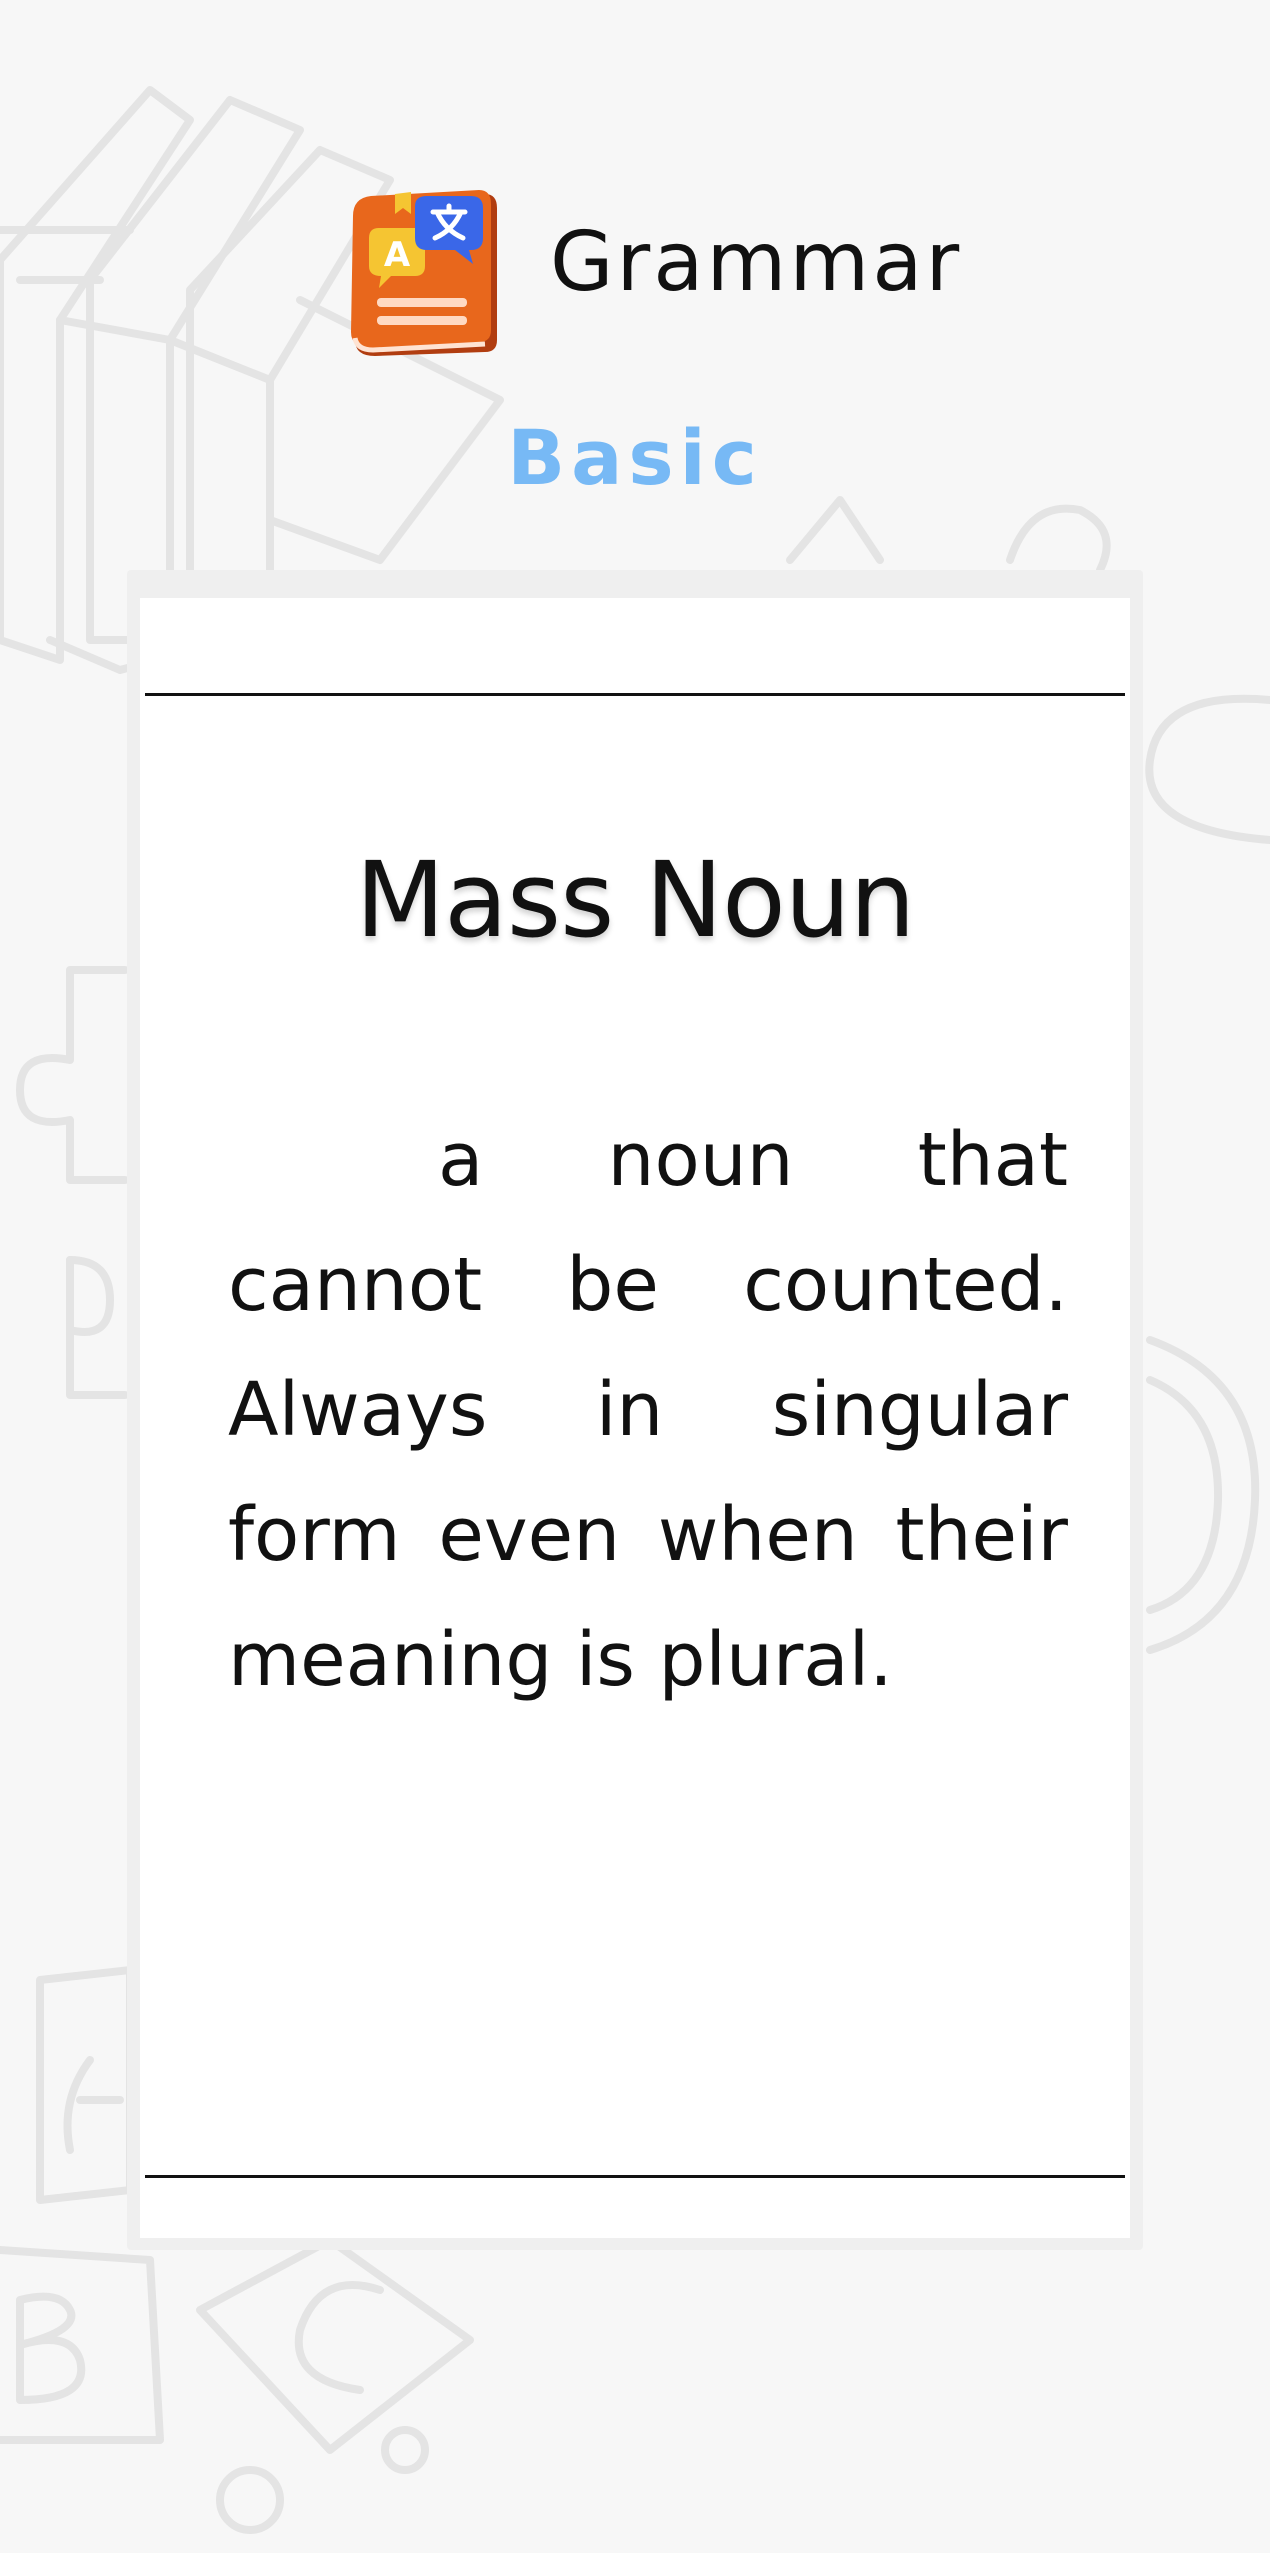 Image resolution: width=1270 pixels, height=2553 pixels. What do you see at coordinates (756, 262) in the screenshot?
I see `app-title: Grammar` at bounding box center [756, 262].